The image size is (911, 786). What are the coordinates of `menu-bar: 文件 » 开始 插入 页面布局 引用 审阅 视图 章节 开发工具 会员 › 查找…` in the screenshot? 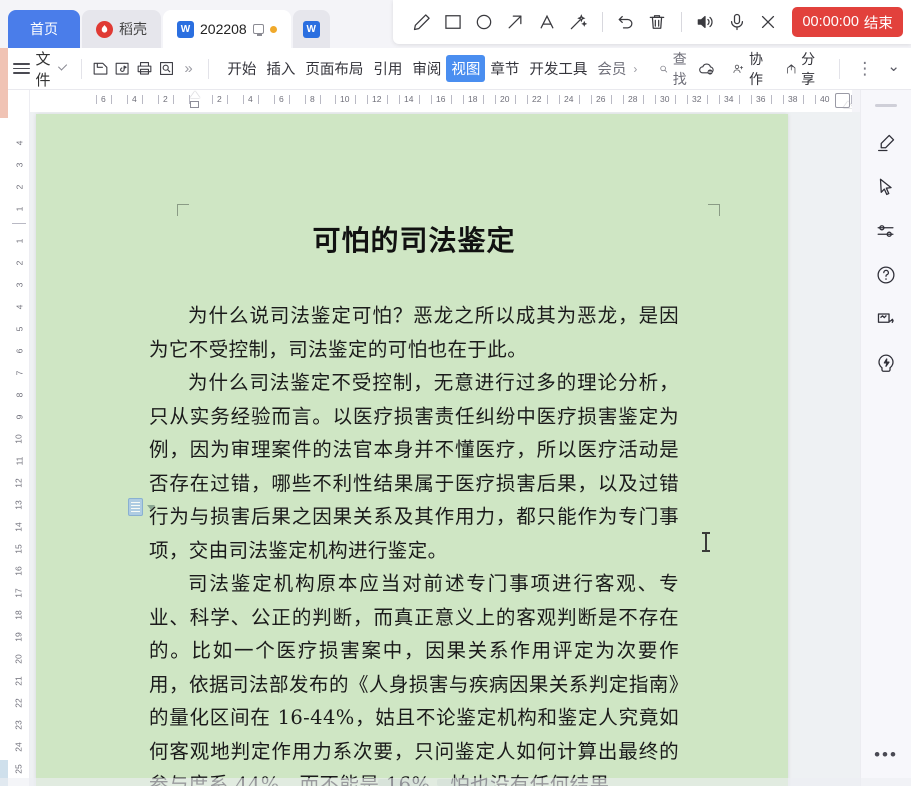 It's located at (459, 69).